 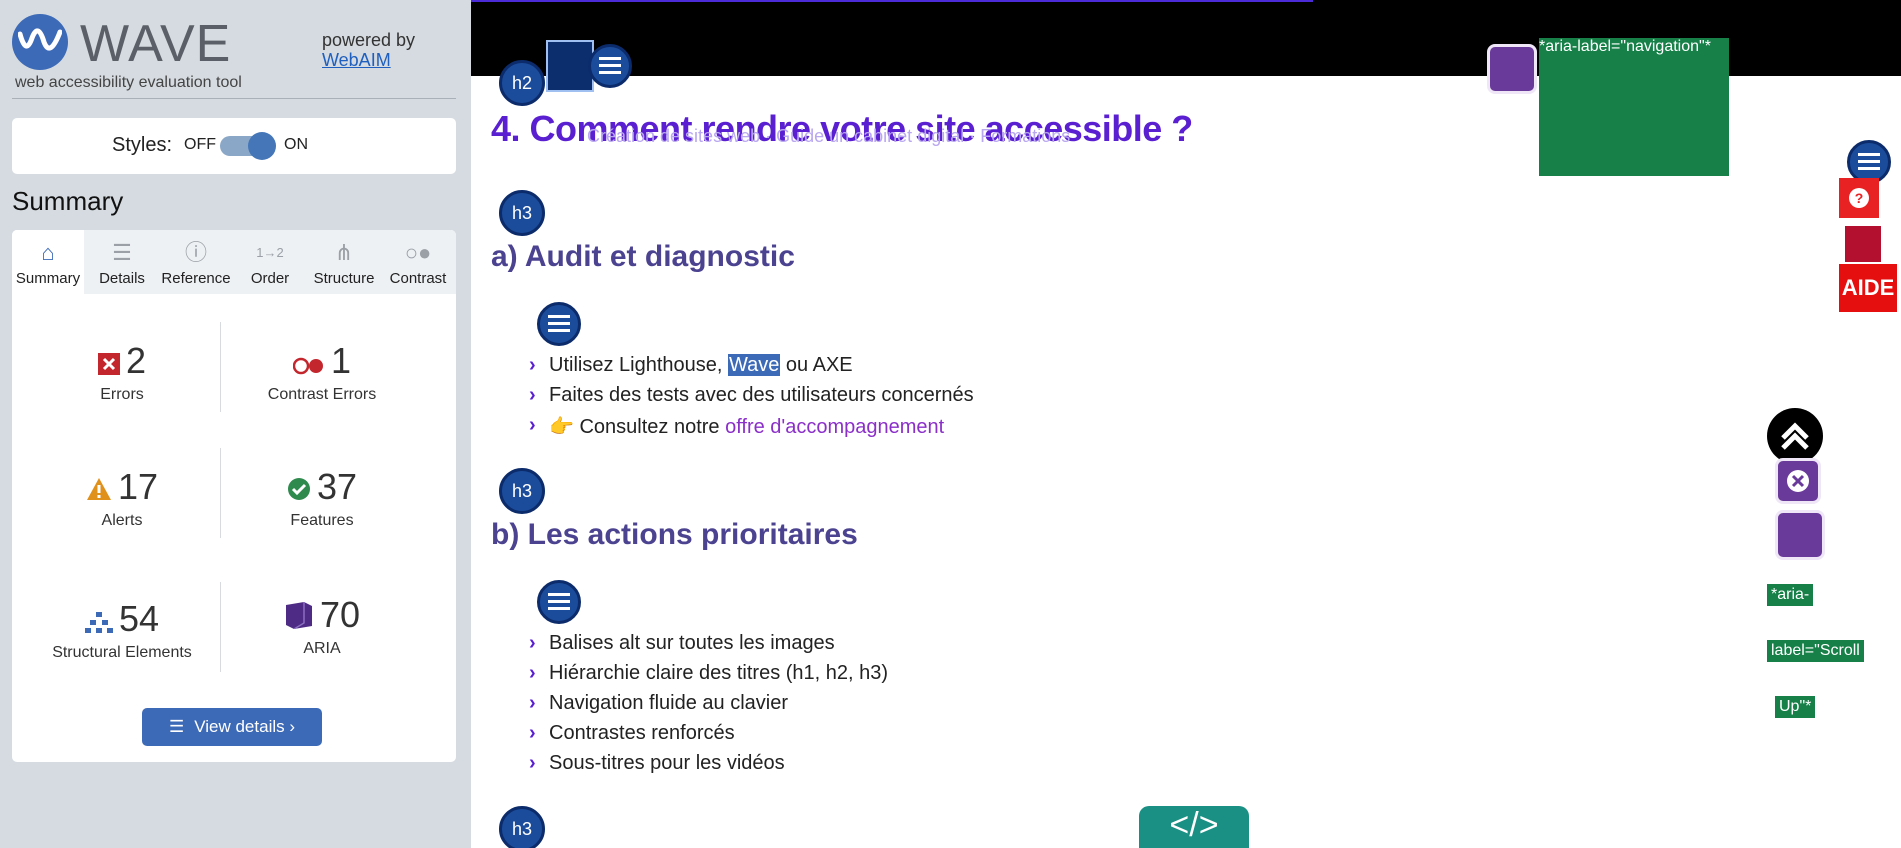 What do you see at coordinates (122, 278) in the screenshot?
I see `tab-label: Details` at bounding box center [122, 278].